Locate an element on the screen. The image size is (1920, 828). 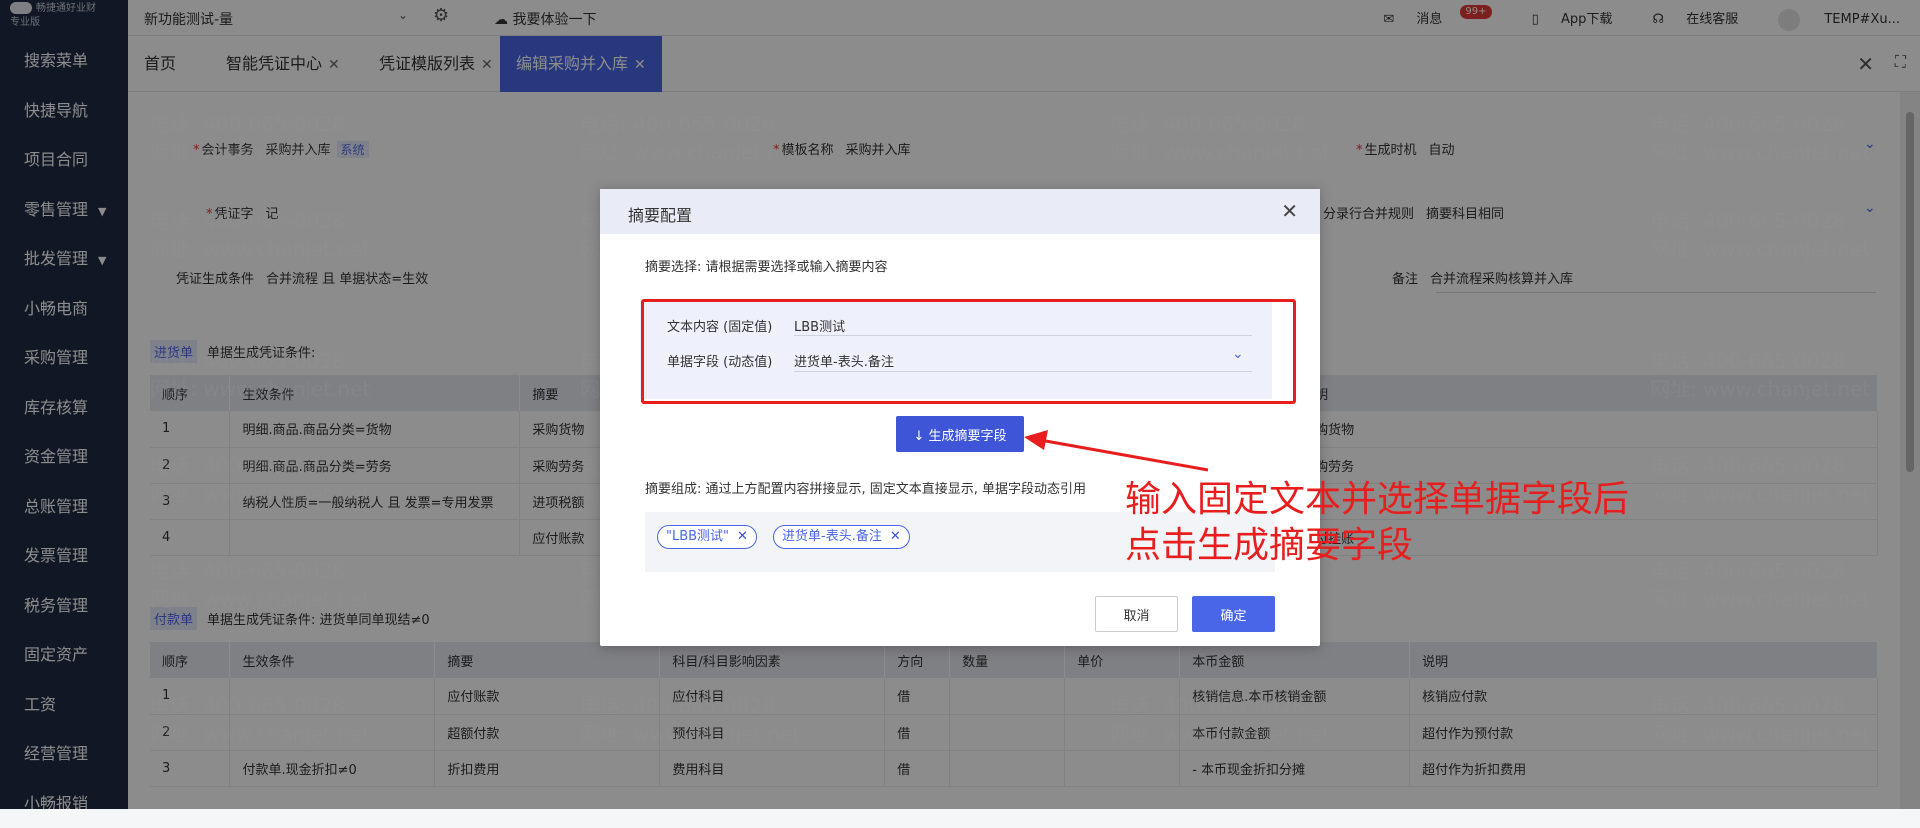
annotation-line: 输入固定文本并选择单据字段后 is located at coordinates (1377, 500).